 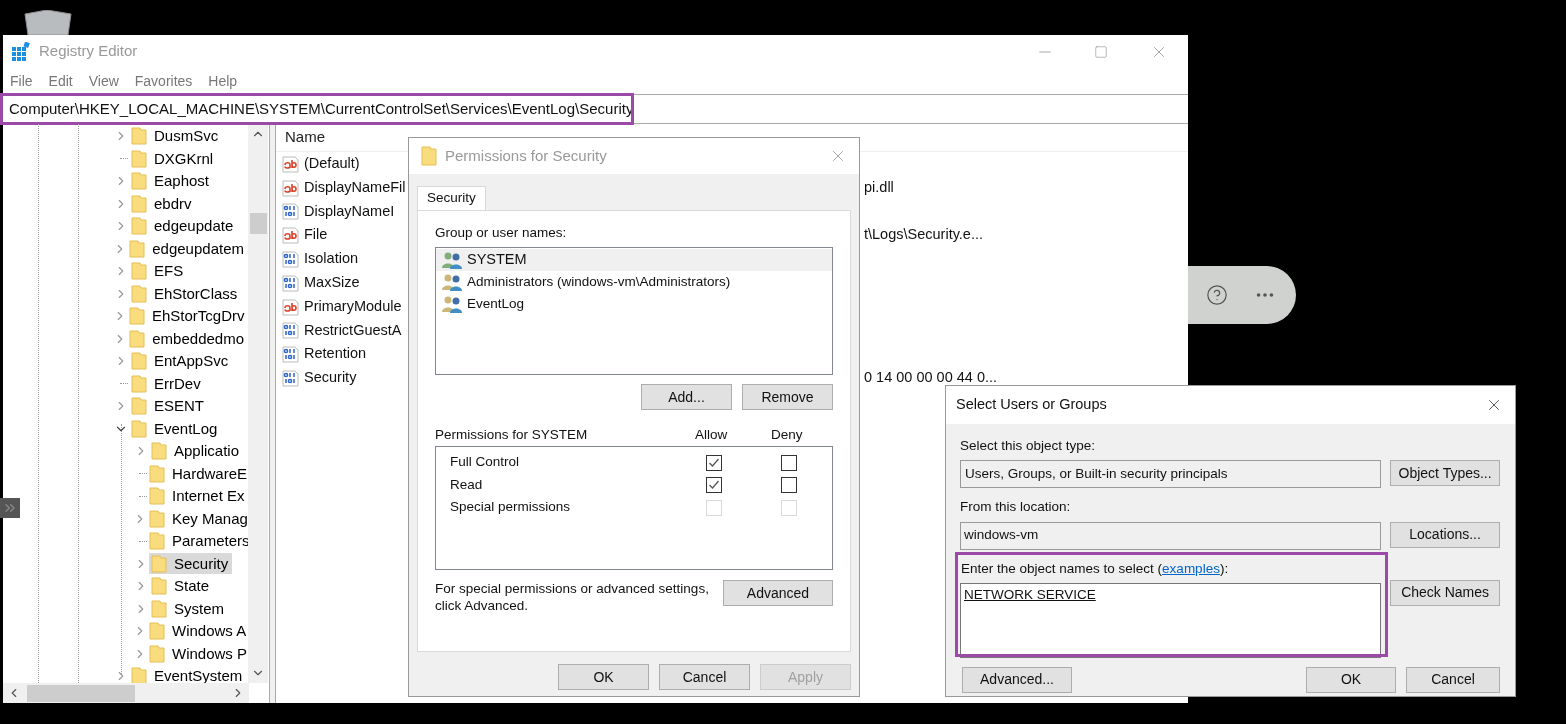 What do you see at coordinates (572, 597) in the screenshot?
I see `advanced-note: For special permissions or advanced settings, click Advanced.` at bounding box center [572, 597].